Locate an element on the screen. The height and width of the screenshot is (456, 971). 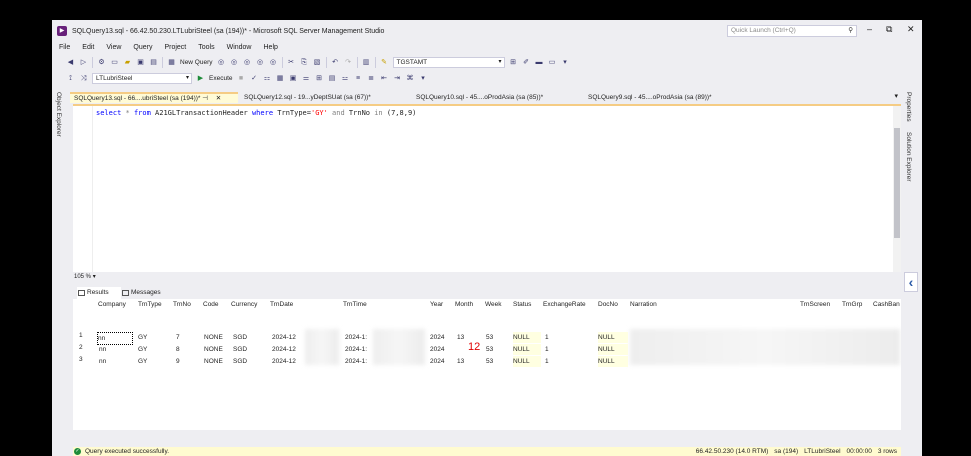
column-header: Company is located at coordinates (112, 305).